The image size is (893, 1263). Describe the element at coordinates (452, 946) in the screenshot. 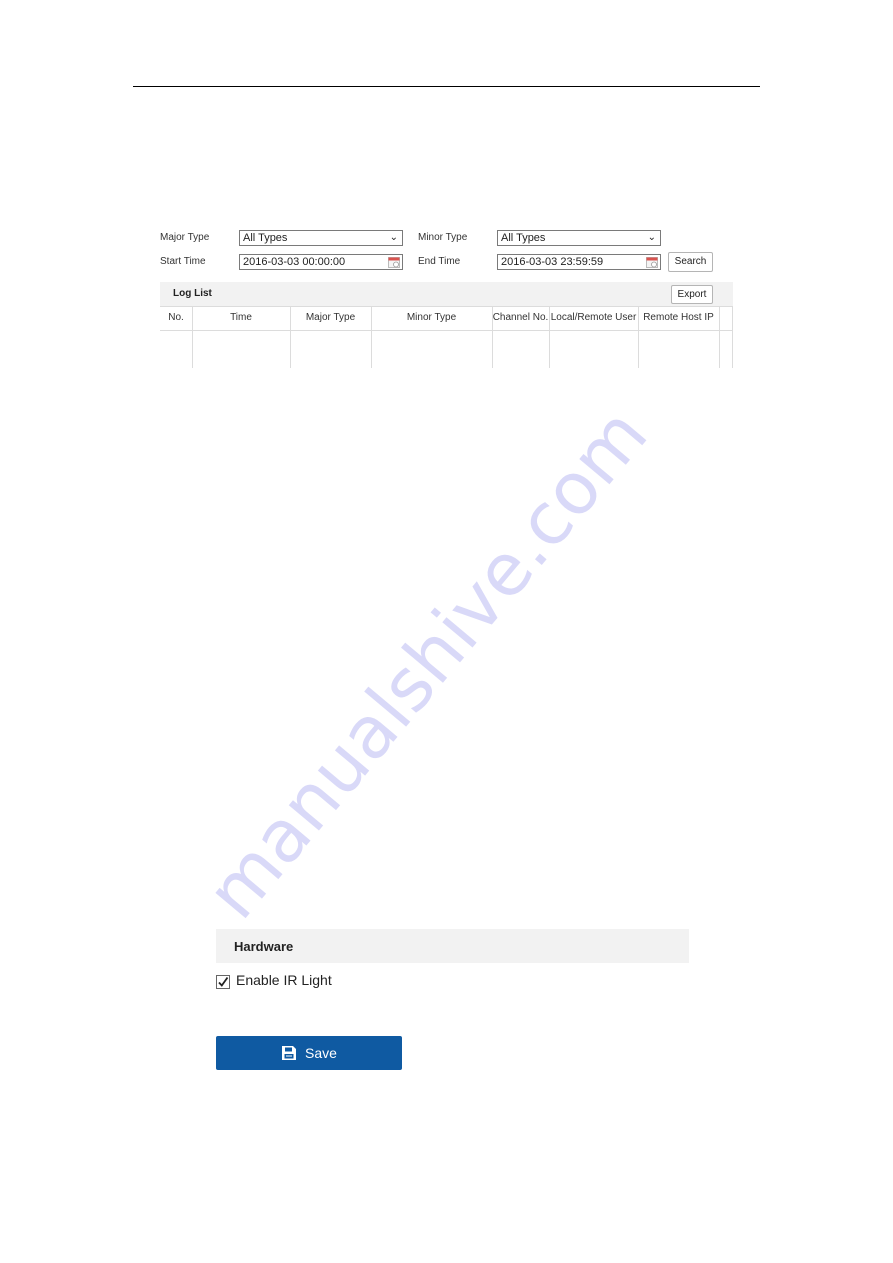

I see `hardware-section-header: Hardware` at that location.